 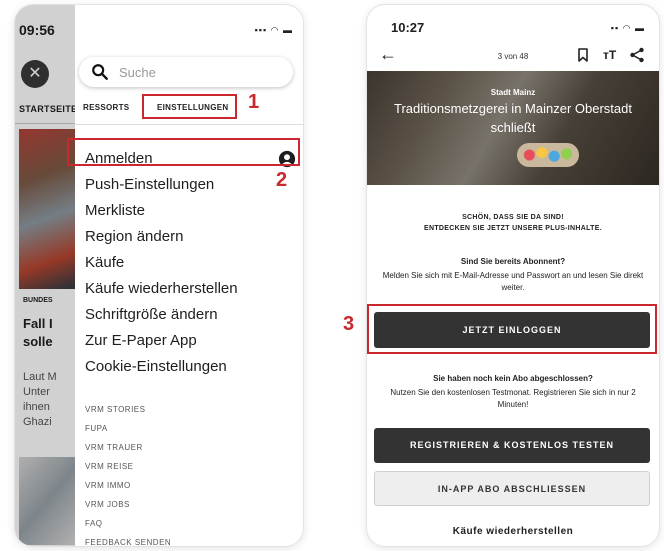 What do you see at coordinates (192, 466) in the screenshot?
I see `link-vrm-reise: VRM REISE` at bounding box center [192, 466].